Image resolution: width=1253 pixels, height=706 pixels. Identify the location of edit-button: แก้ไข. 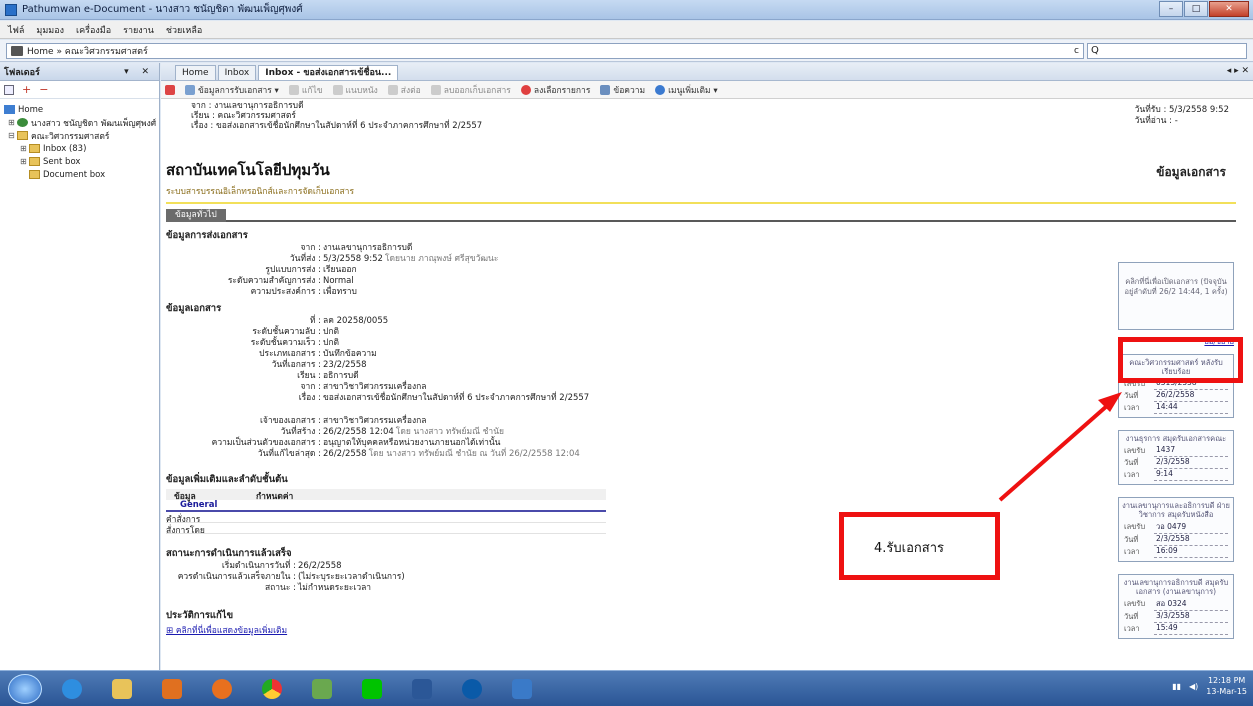
(305, 90).